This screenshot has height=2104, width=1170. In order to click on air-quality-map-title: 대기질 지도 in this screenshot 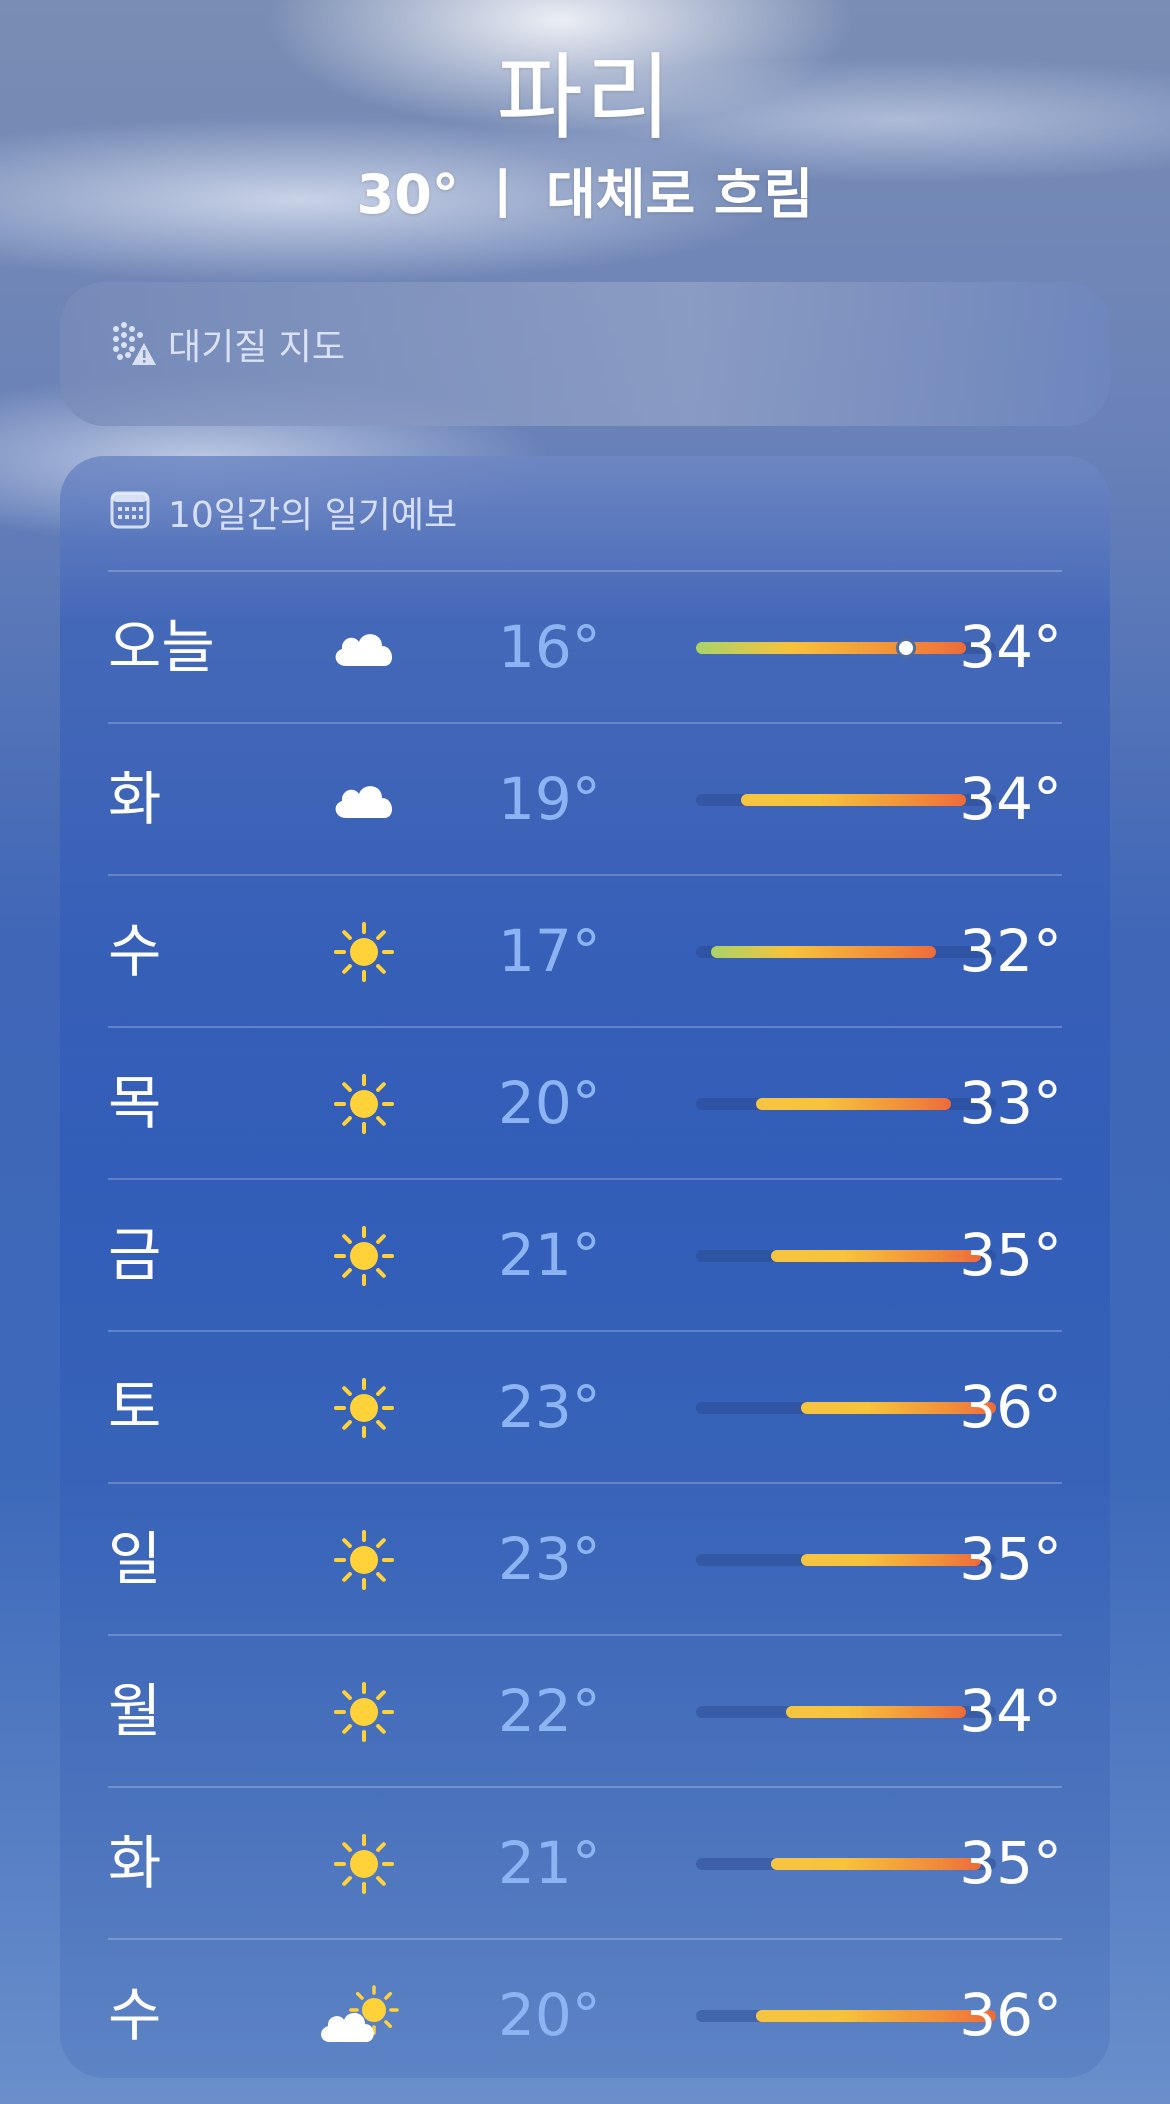, I will do `click(226, 344)`.